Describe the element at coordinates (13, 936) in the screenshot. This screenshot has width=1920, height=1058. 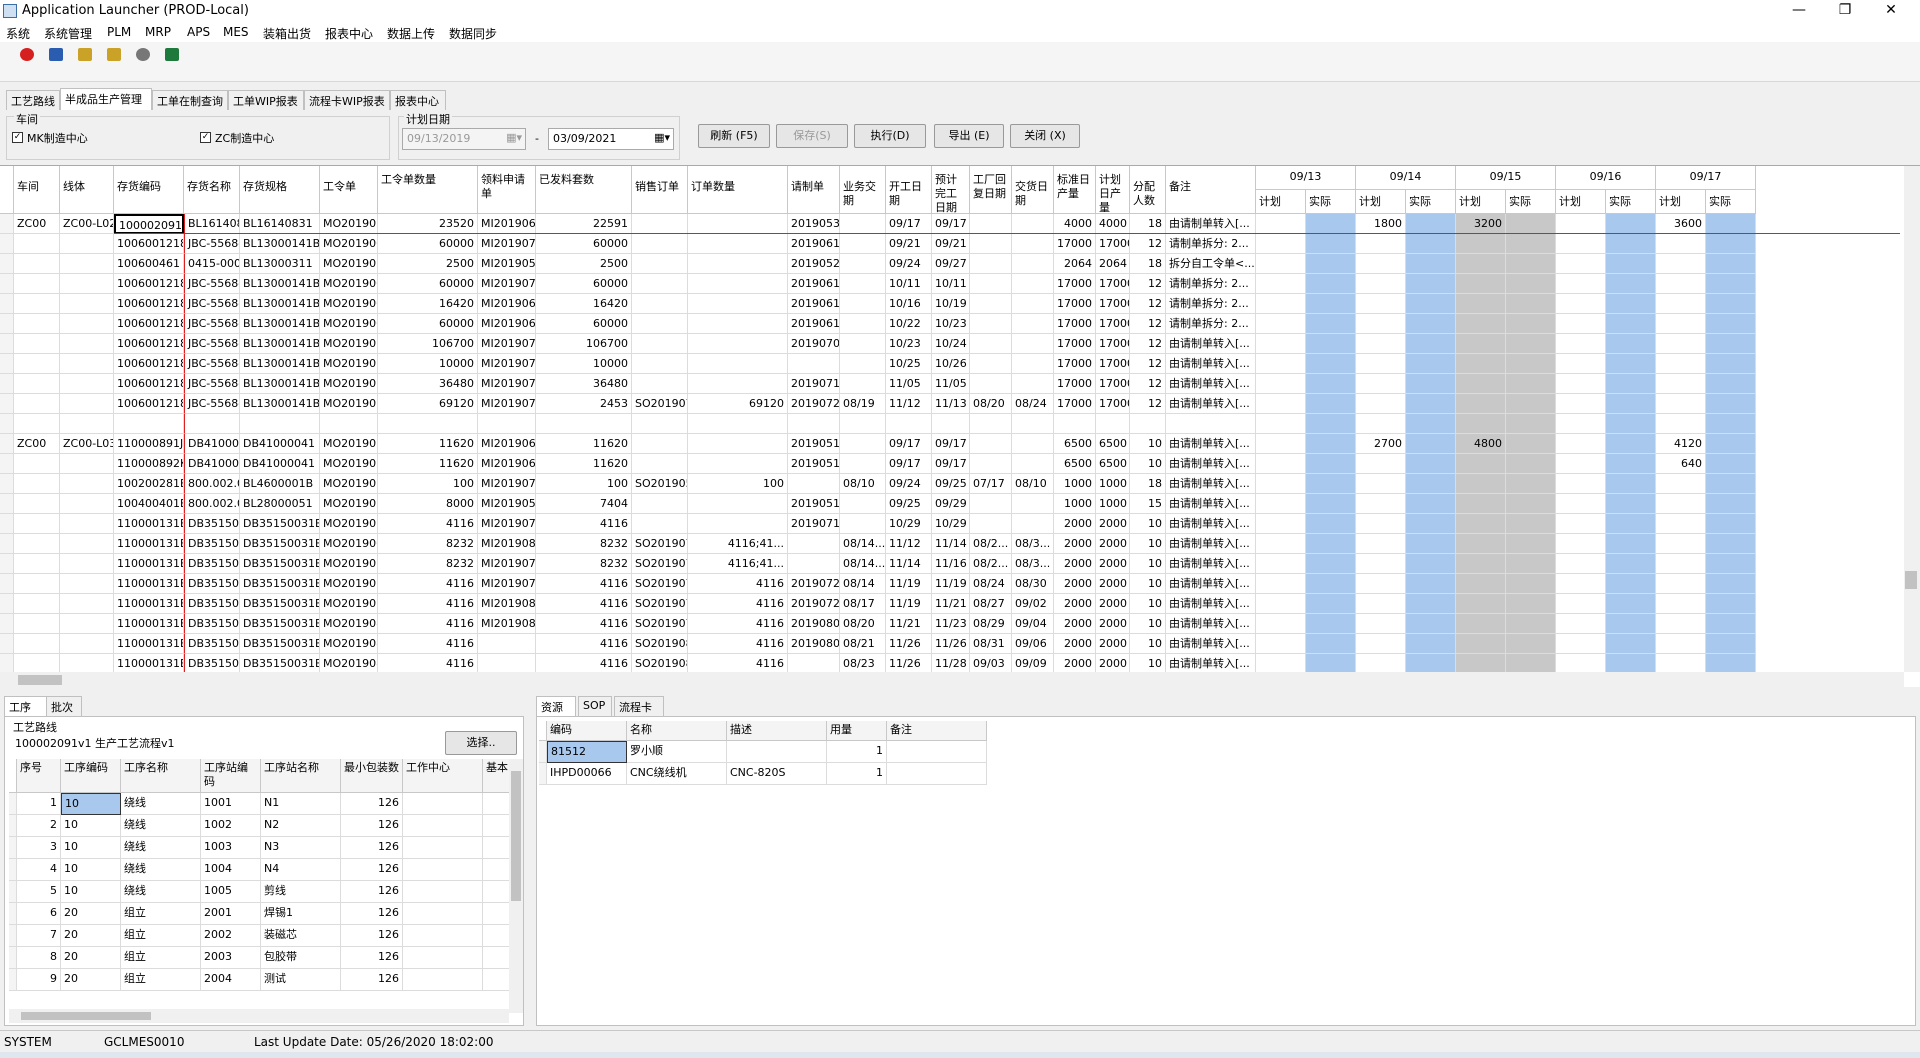
I see `left-row-selector` at that location.